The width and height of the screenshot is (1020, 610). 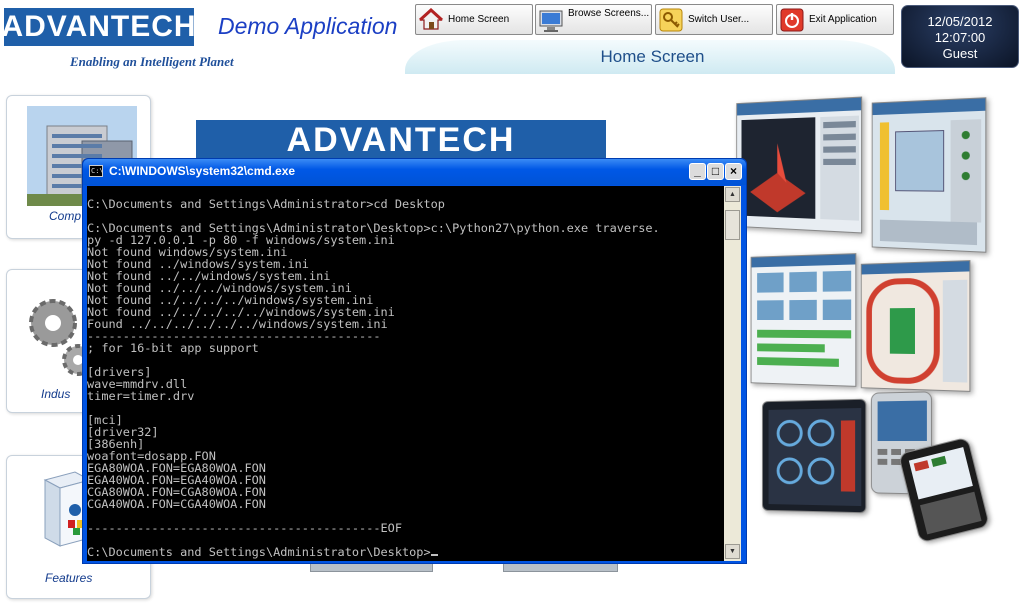 What do you see at coordinates (792, 20) in the screenshot?
I see `power-icon` at bounding box center [792, 20].